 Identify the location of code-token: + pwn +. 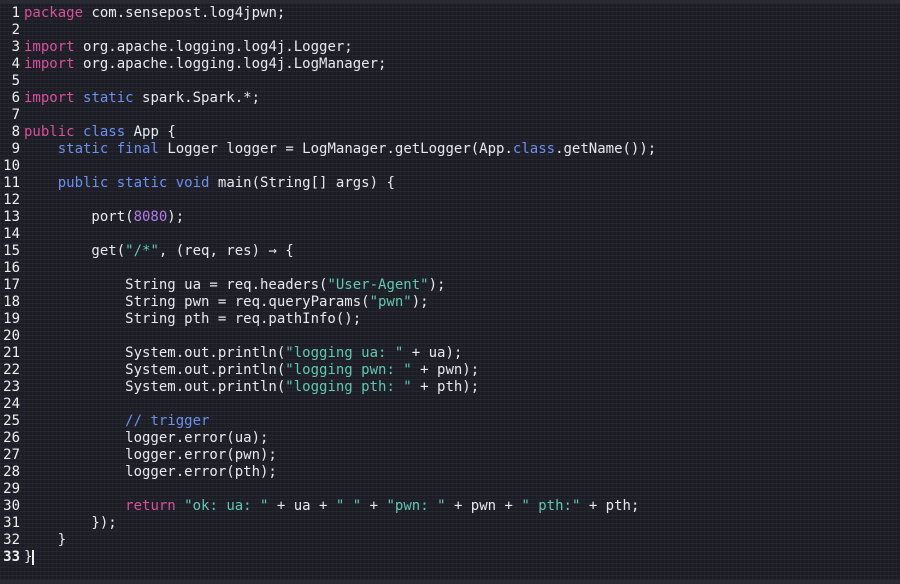
(483, 506).